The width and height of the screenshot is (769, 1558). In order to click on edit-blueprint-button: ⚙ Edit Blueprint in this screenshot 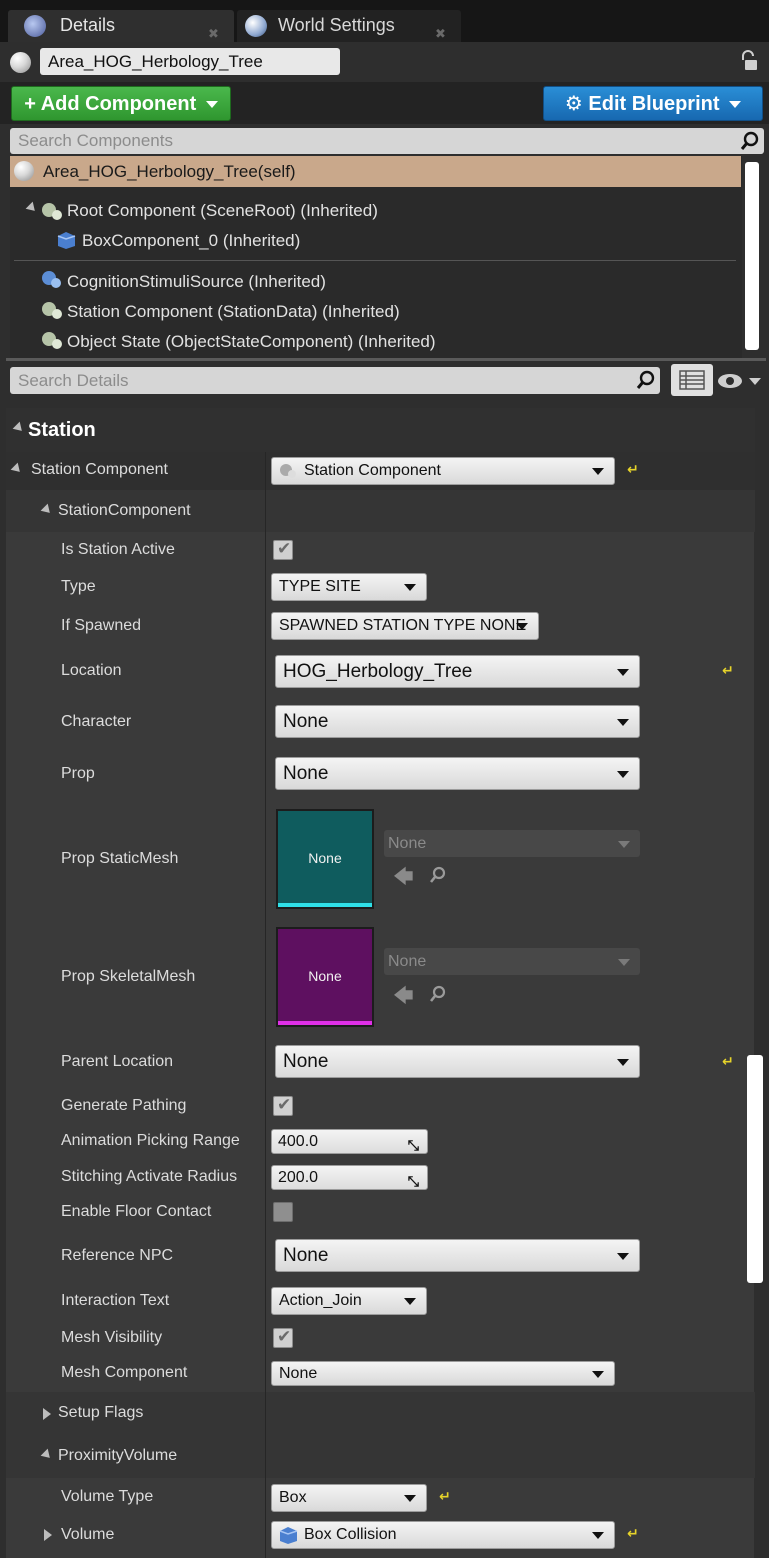, I will do `click(653, 103)`.